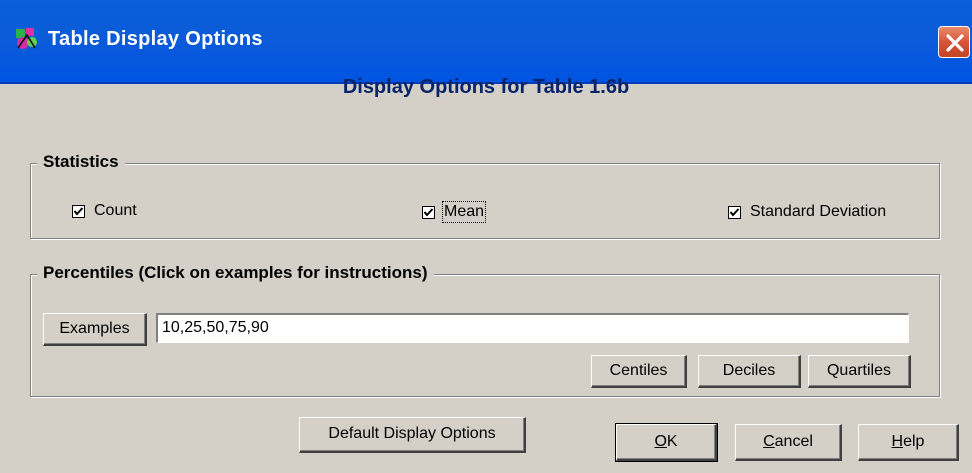 This screenshot has width=972, height=473. What do you see at coordinates (897, 441) in the screenshot?
I see `help-accelerator: H` at bounding box center [897, 441].